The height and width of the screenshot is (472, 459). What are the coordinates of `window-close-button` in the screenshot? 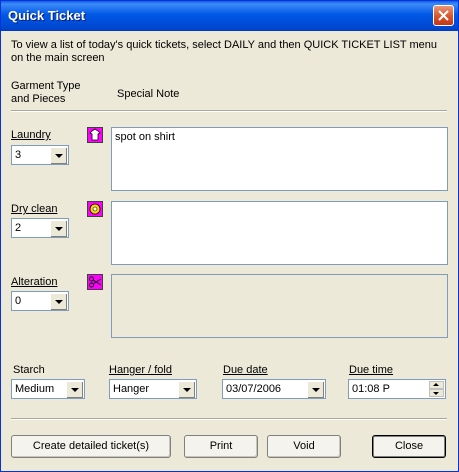 It's located at (443, 15).